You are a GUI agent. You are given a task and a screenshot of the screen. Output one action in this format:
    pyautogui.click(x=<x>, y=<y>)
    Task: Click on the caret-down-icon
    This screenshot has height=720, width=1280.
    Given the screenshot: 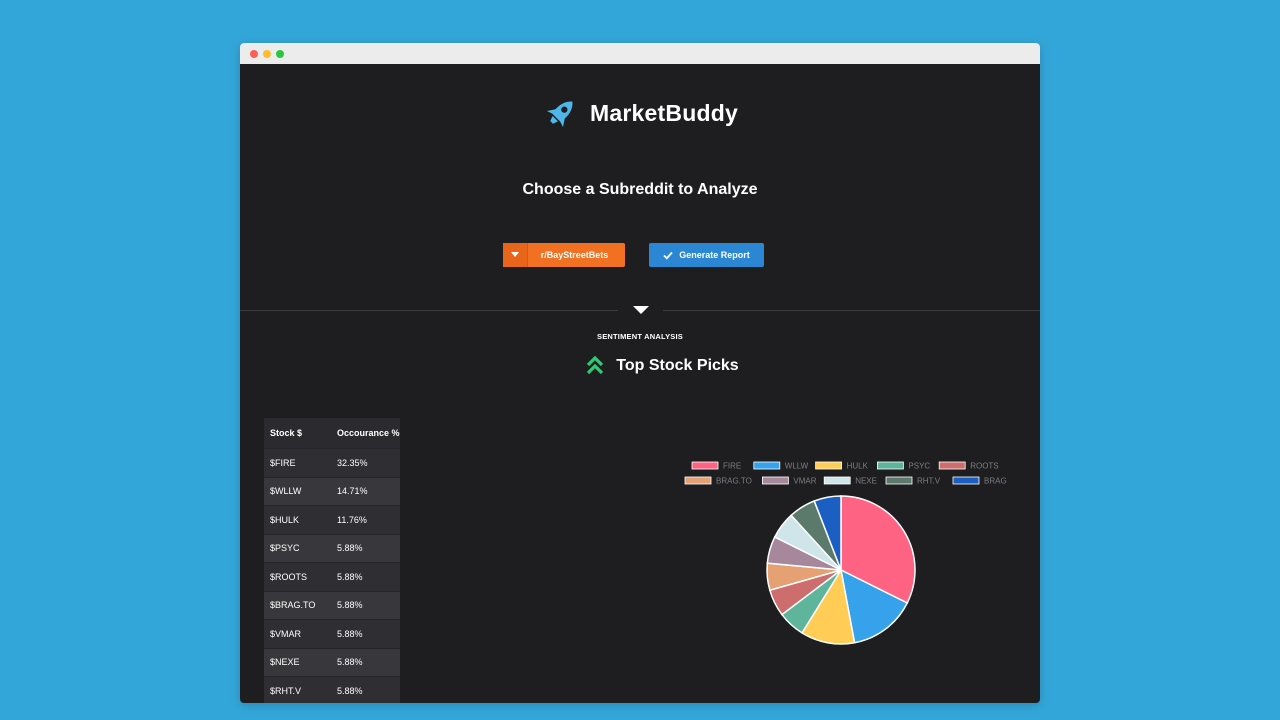 What is the action you would take?
    pyautogui.click(x=515, y=255)
    